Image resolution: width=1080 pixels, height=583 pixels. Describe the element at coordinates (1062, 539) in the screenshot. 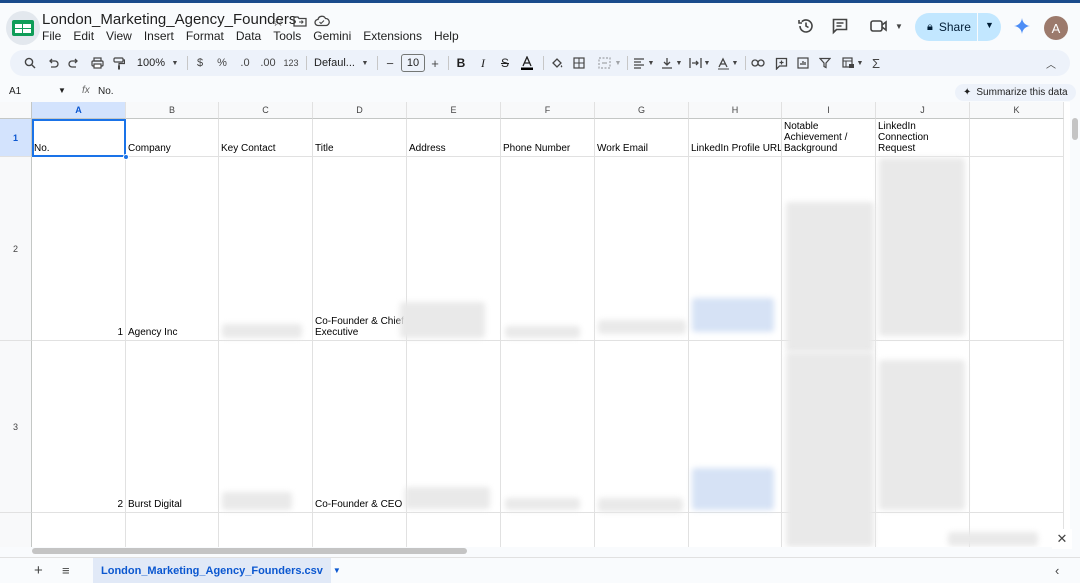

I see `close-icon: ✕` at that location.